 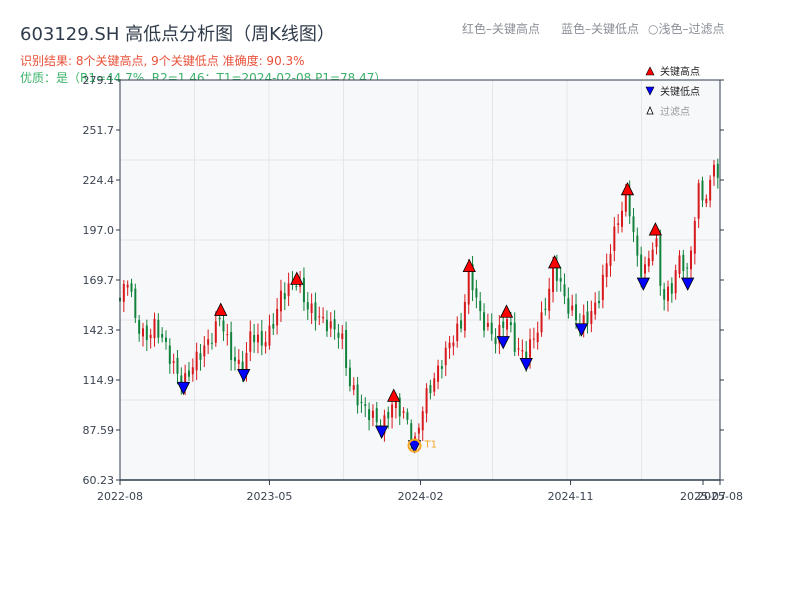 What do you see at coordinates (99, 330) in the screenshot?
I see `y-tick-label: 142.3` at bounding box center [99, 330].